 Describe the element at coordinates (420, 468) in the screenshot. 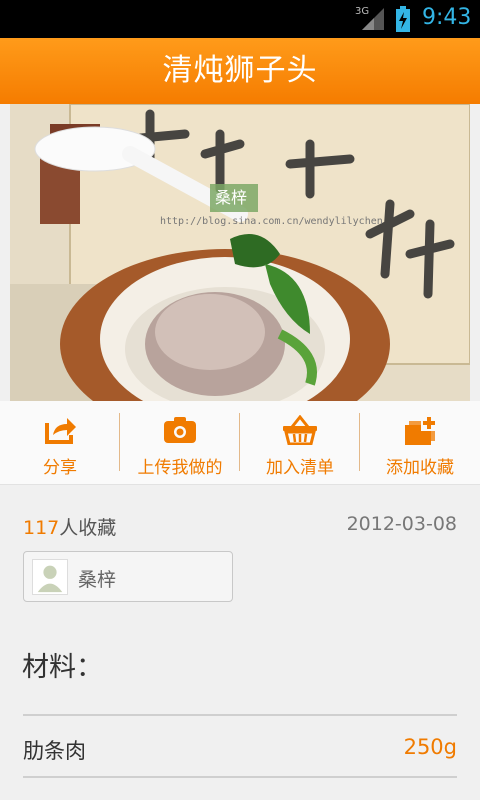

I see `add-favorite-label: 添加收藏` at that location.